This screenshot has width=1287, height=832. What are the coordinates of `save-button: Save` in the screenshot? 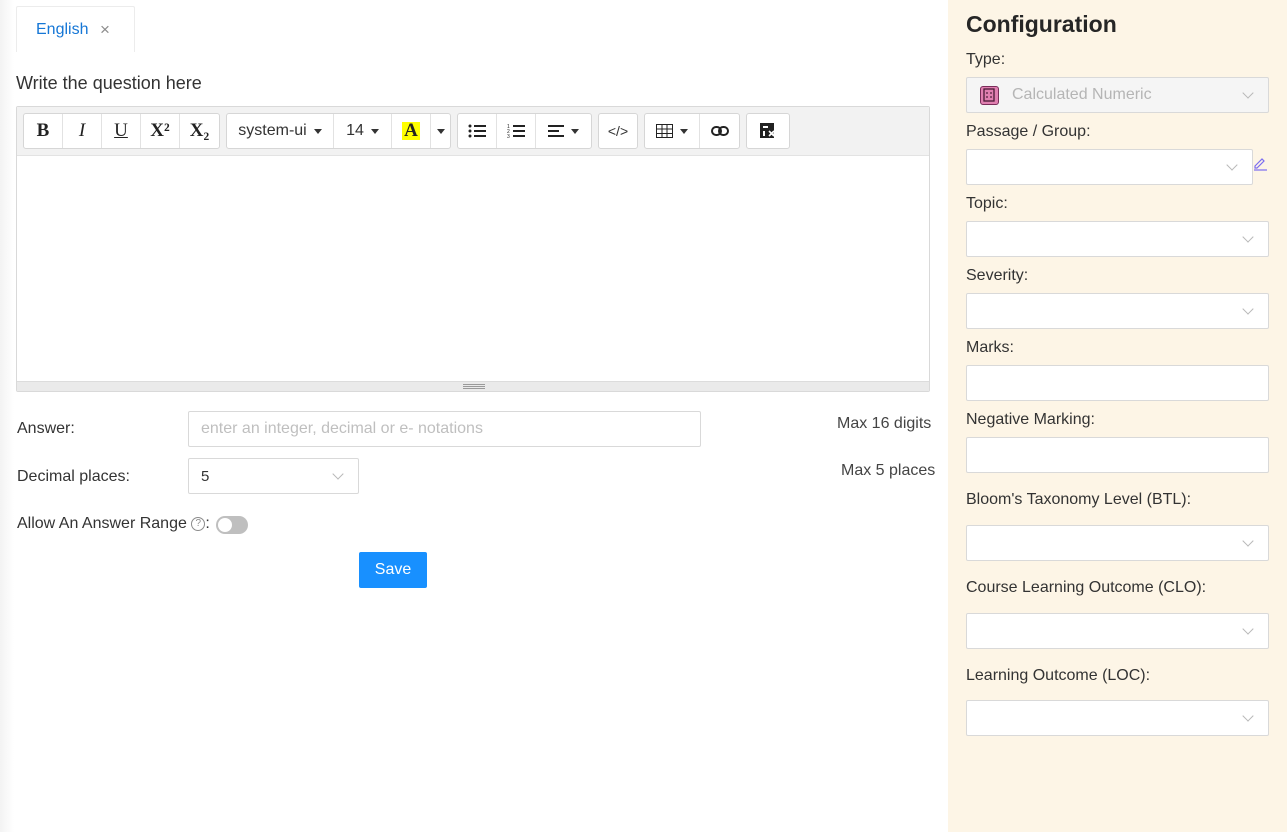 It's located at (393, 570).